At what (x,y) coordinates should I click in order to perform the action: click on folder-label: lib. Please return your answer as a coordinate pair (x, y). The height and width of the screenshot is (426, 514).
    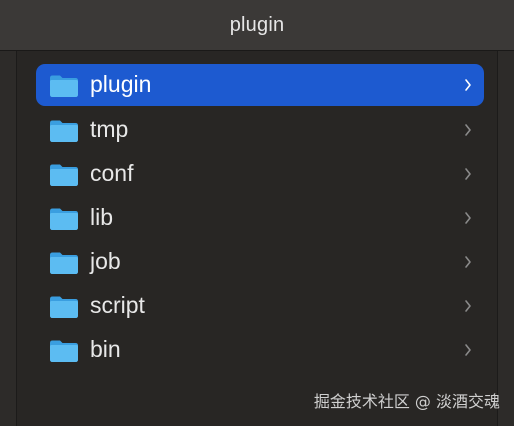
    Looking at the image, I should click on (102, 217).